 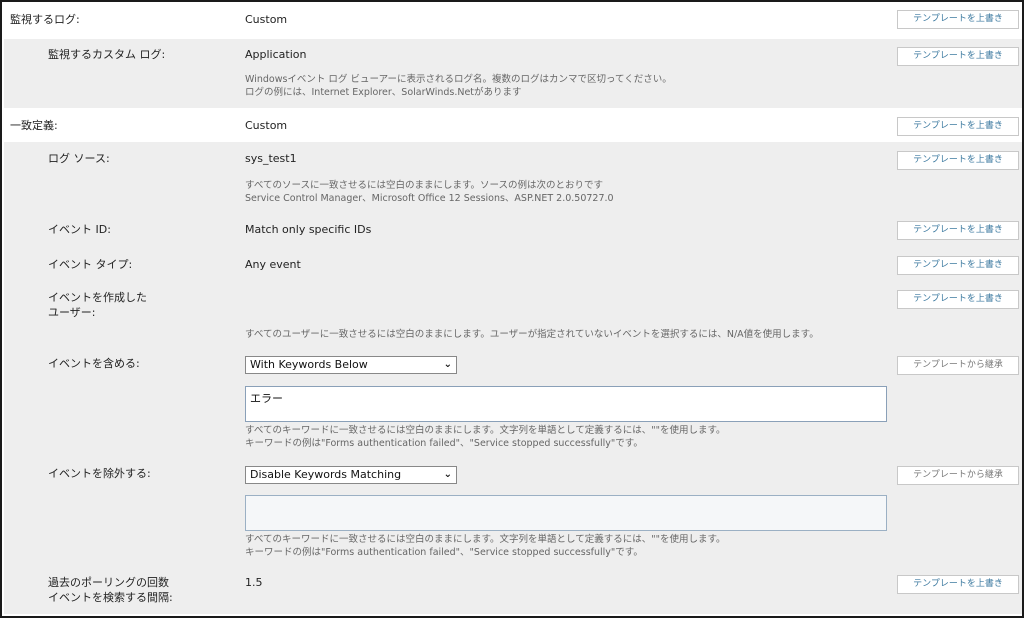 What do you see at coordinates (958, 126) in the screenshot?
I see `match-def-override-button: テンプレートを上書き` at bounding box center [958, 126].